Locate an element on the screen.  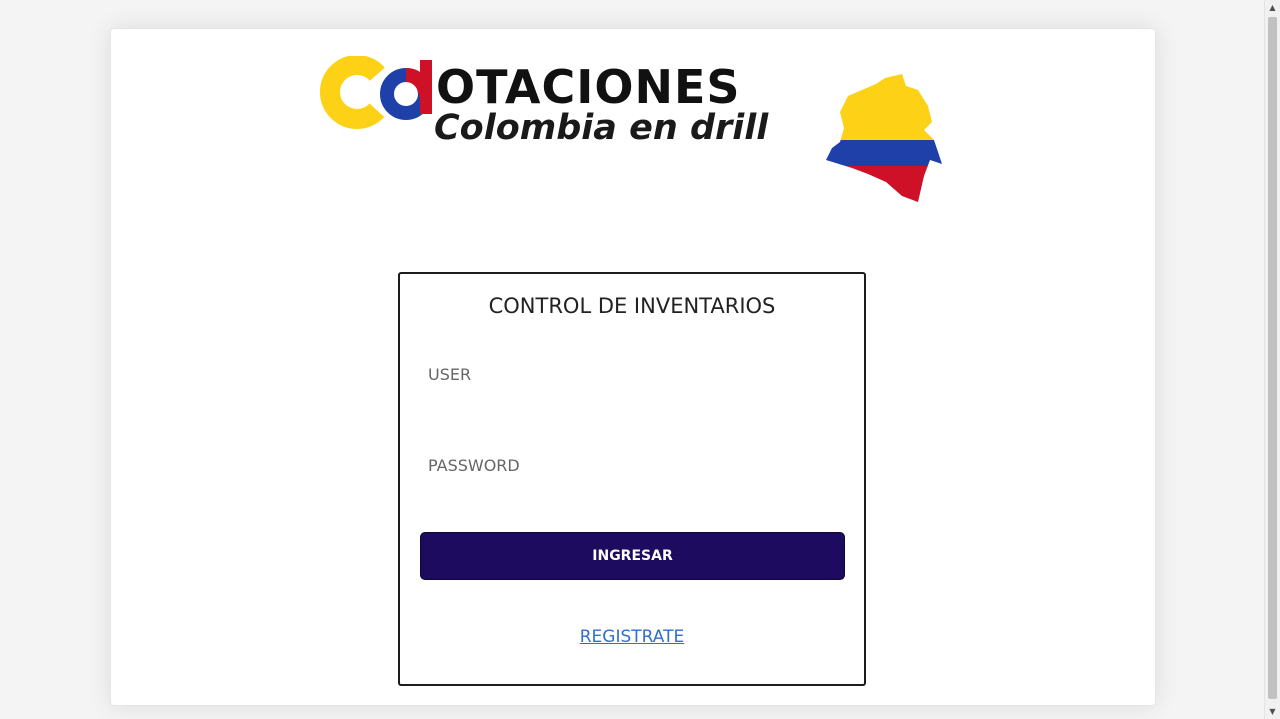
ingresar-button: INGRESAR is located at coordinates (632, 556).